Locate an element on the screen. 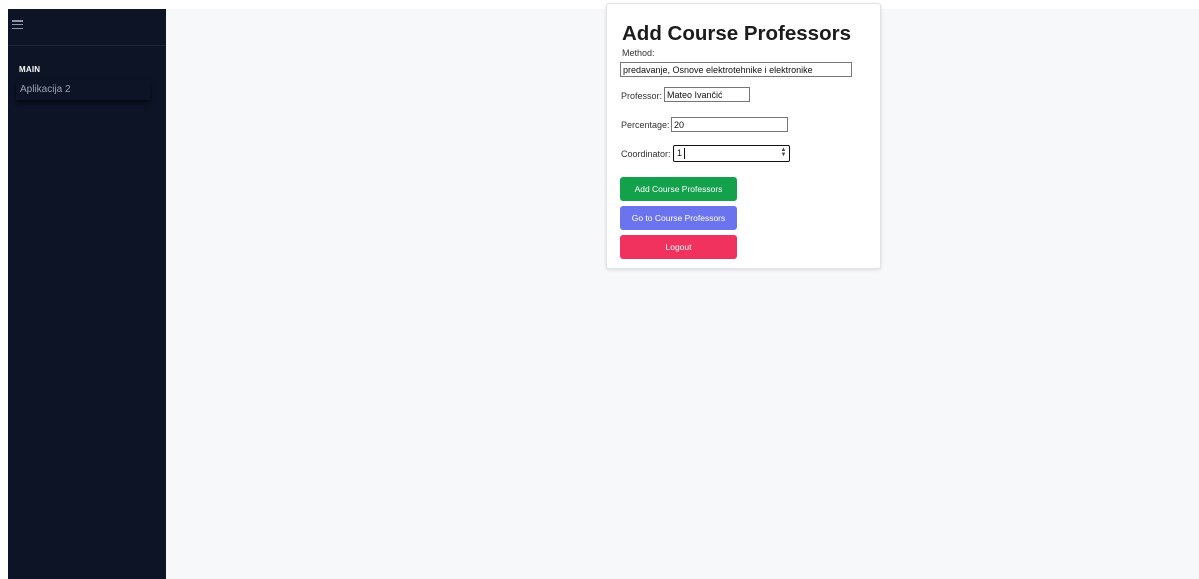 Image resolution: width=1199 pixels, height=579 pixels. hamburger-menu-icon is located at coordinates (17, 24).